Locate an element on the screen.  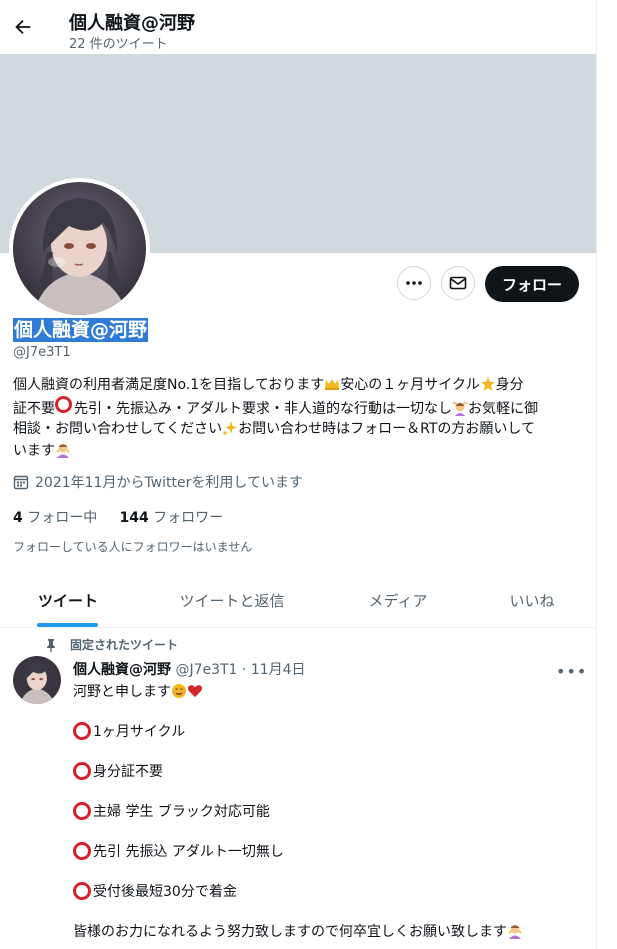
tweet-closing: 皆様のお力になれるよう努力致しますので何卒宜しくお願い致します is located at coordinates (290, 932).